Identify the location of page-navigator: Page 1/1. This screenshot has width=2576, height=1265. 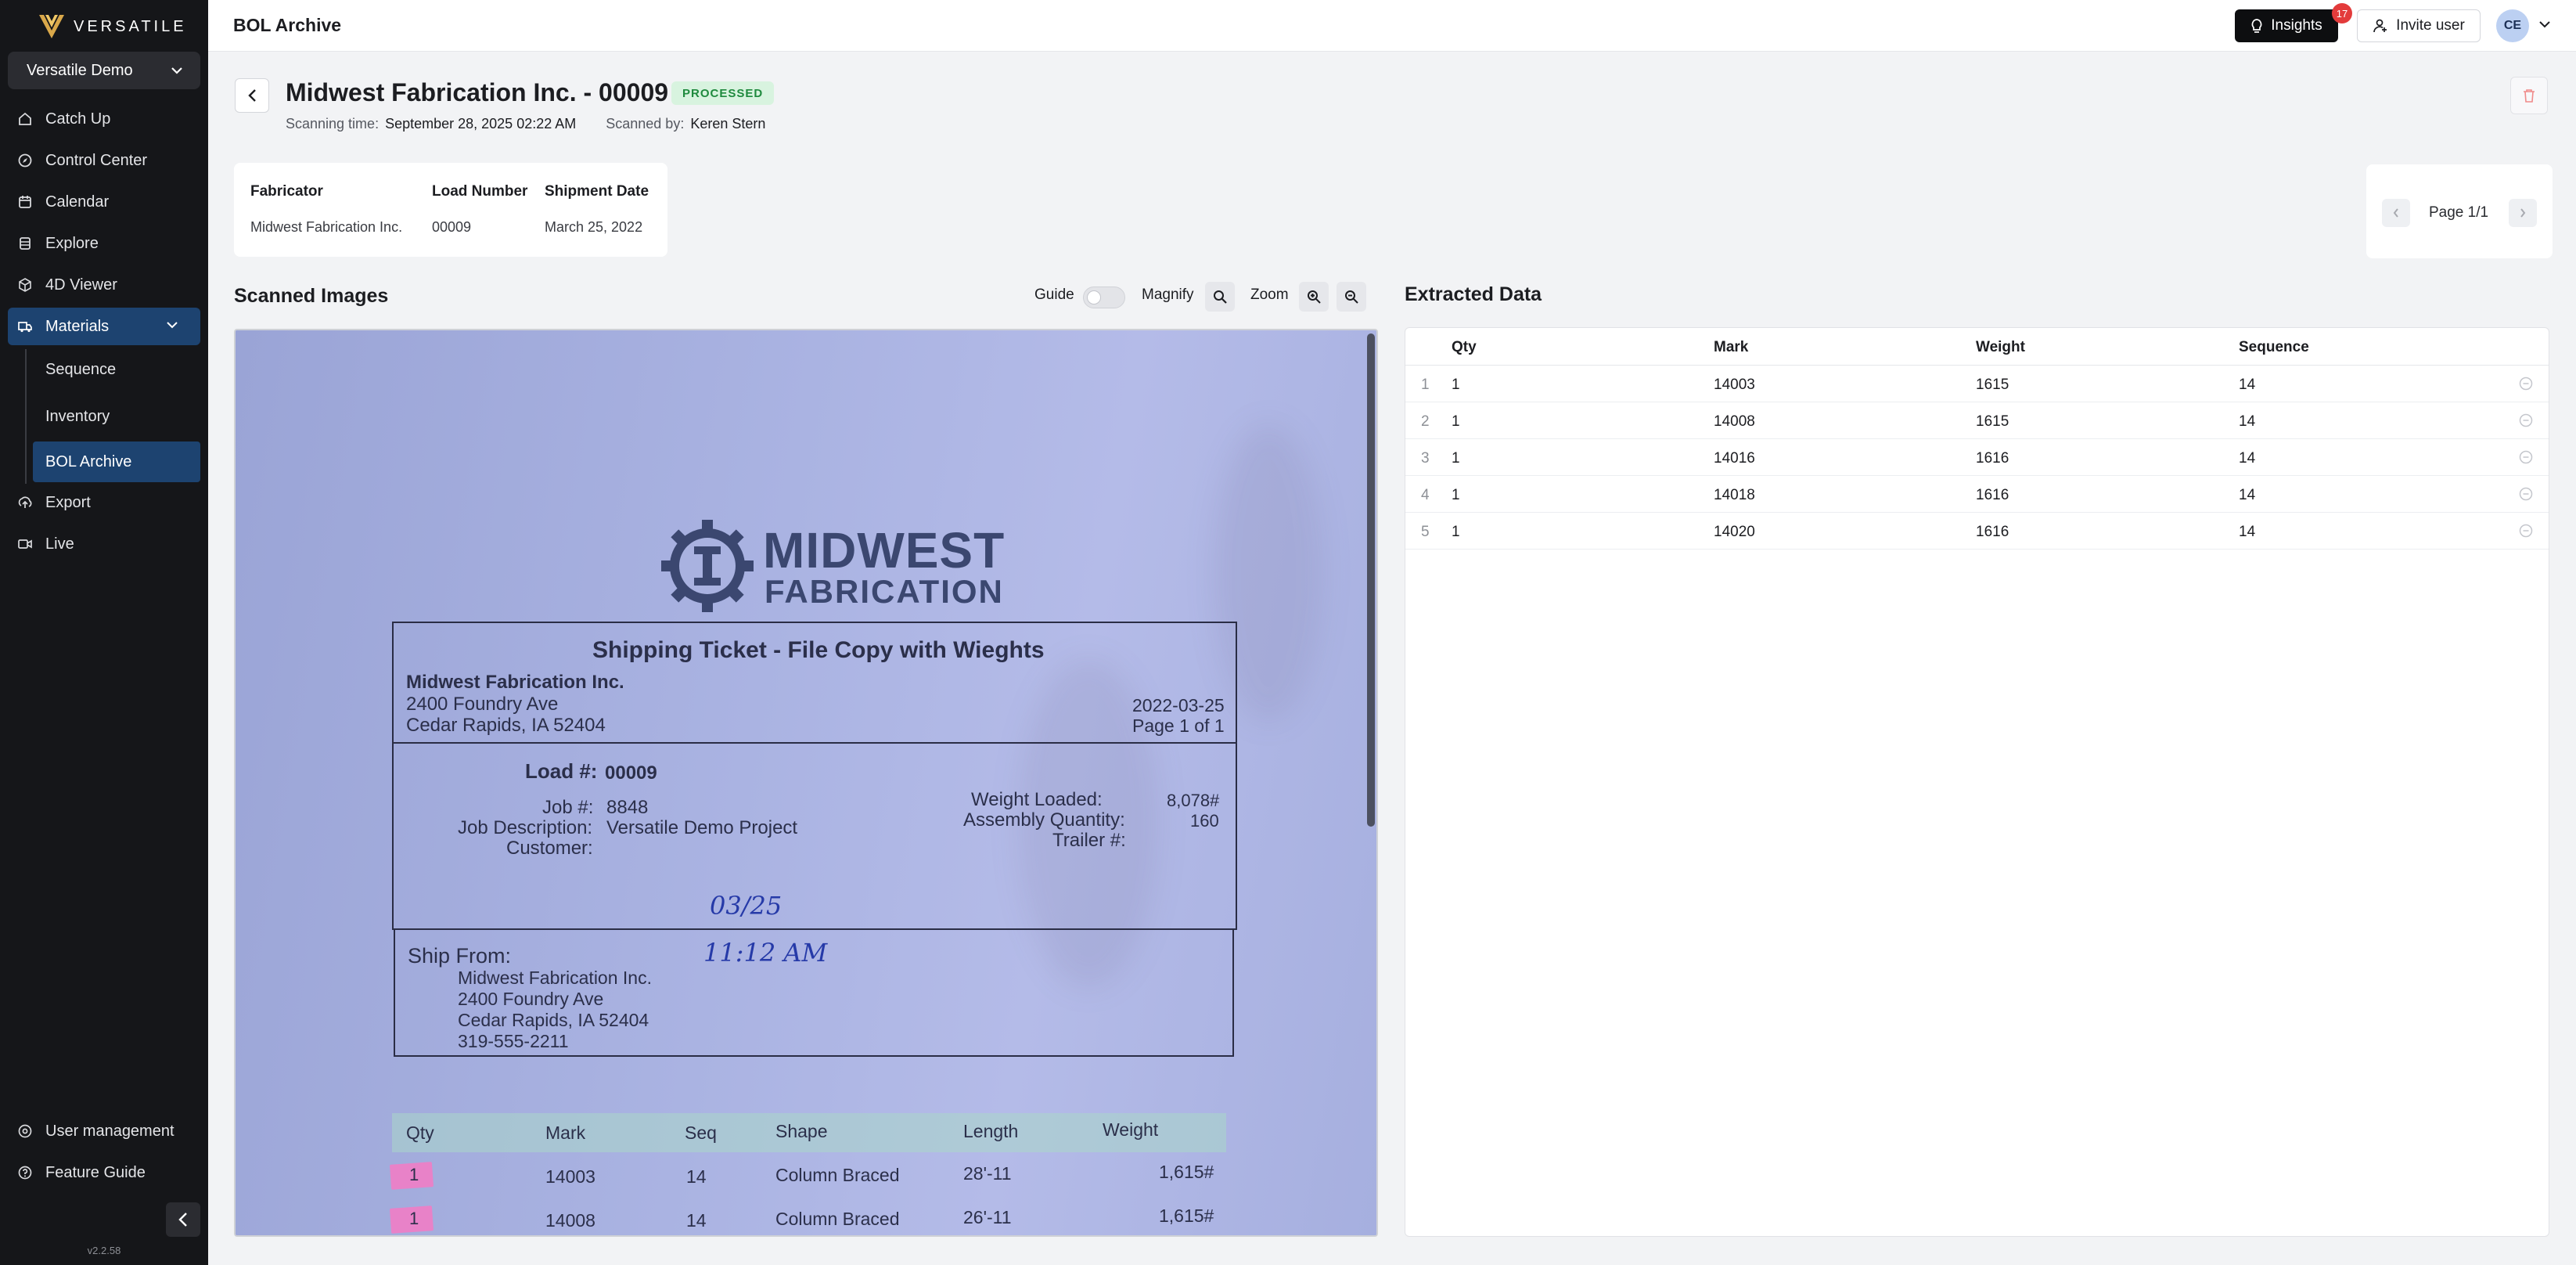
(2459, 211).